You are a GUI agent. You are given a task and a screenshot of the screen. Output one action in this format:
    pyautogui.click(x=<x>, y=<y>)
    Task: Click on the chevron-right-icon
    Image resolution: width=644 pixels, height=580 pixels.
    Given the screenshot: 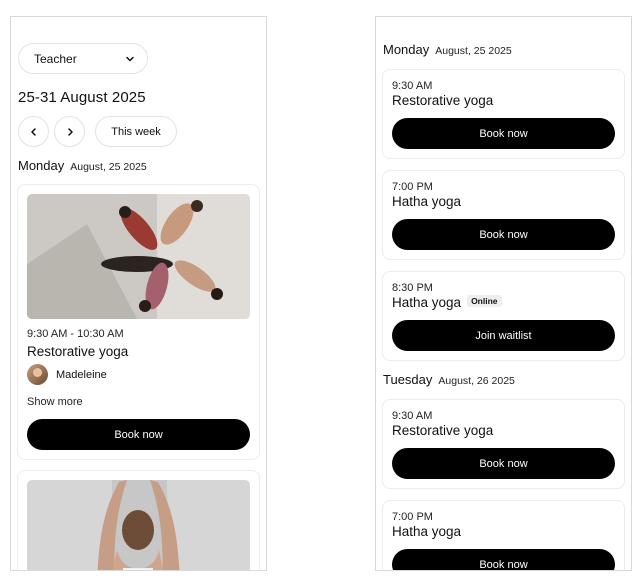 What is the action you would take?
    pyautogui.click(x=70, y=131)
    